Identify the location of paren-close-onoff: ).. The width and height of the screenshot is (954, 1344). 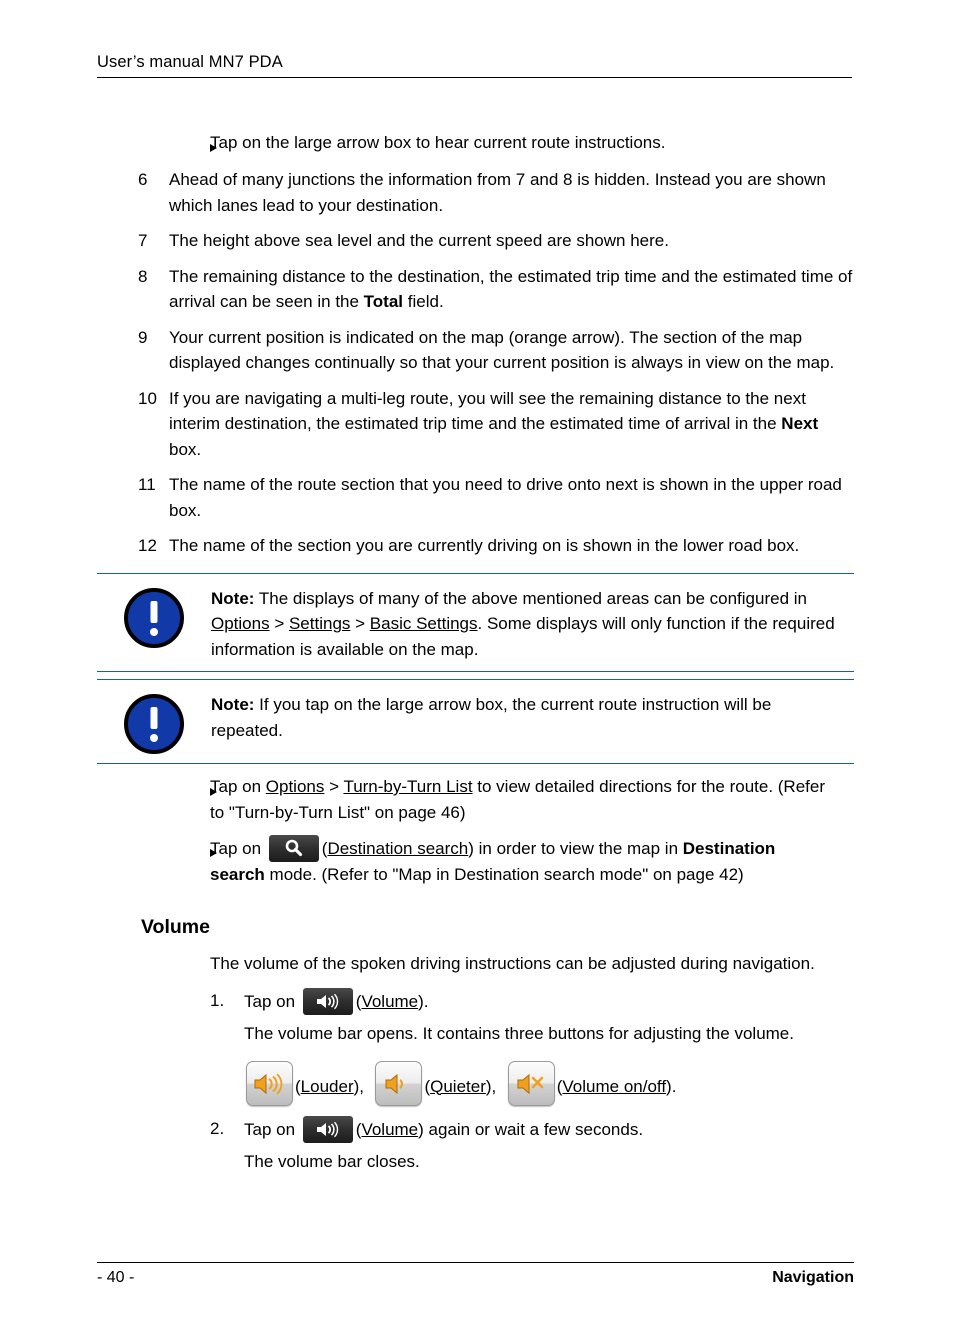
(671, 1086).